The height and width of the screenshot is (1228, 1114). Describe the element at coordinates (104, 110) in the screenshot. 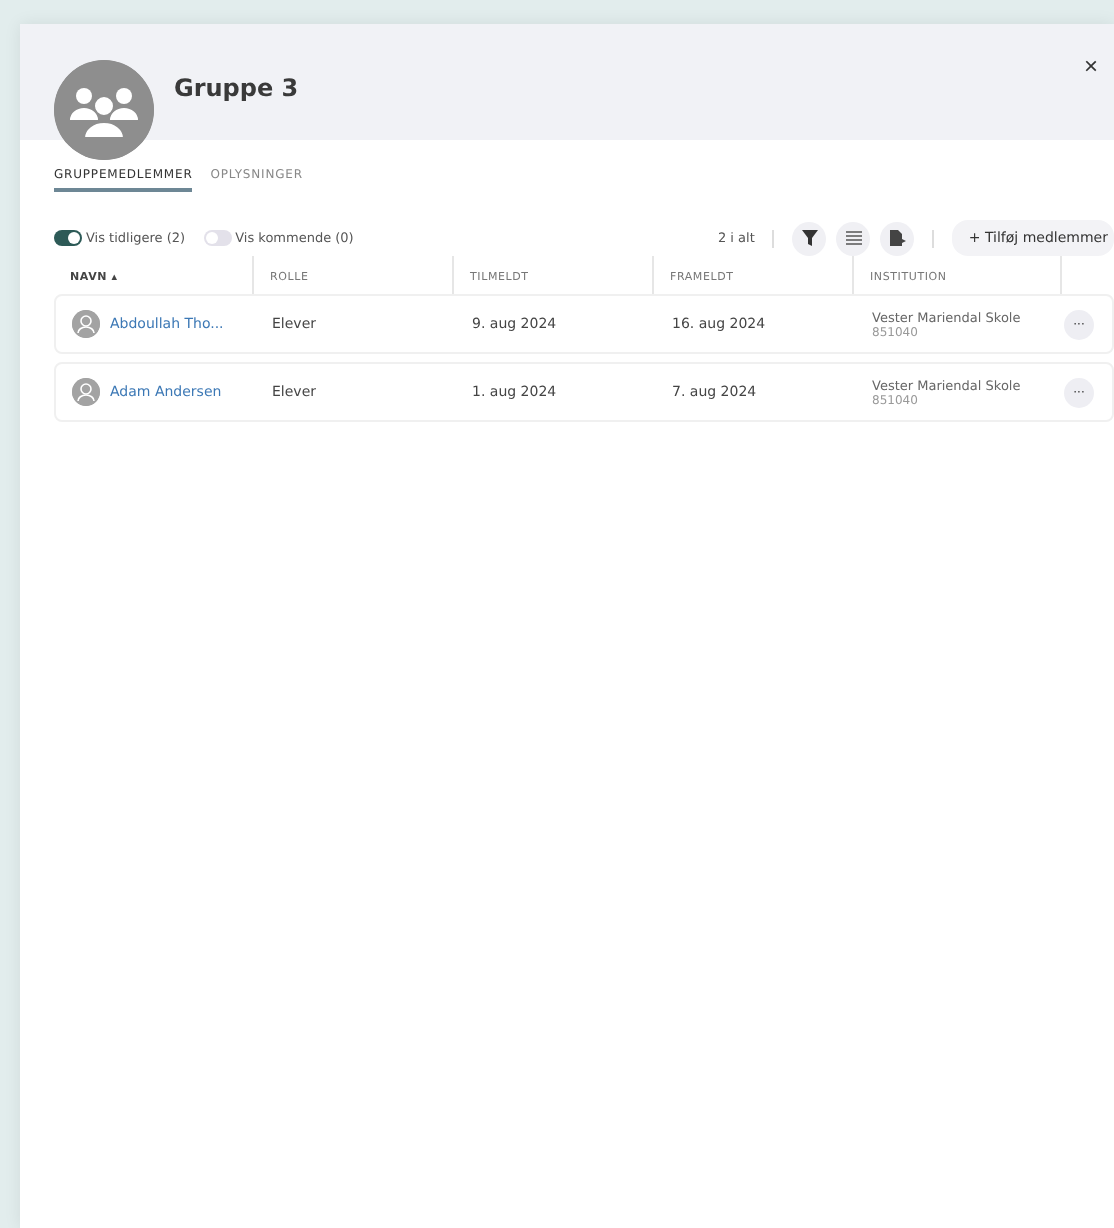

I see `group-avatar-icon` at that location.